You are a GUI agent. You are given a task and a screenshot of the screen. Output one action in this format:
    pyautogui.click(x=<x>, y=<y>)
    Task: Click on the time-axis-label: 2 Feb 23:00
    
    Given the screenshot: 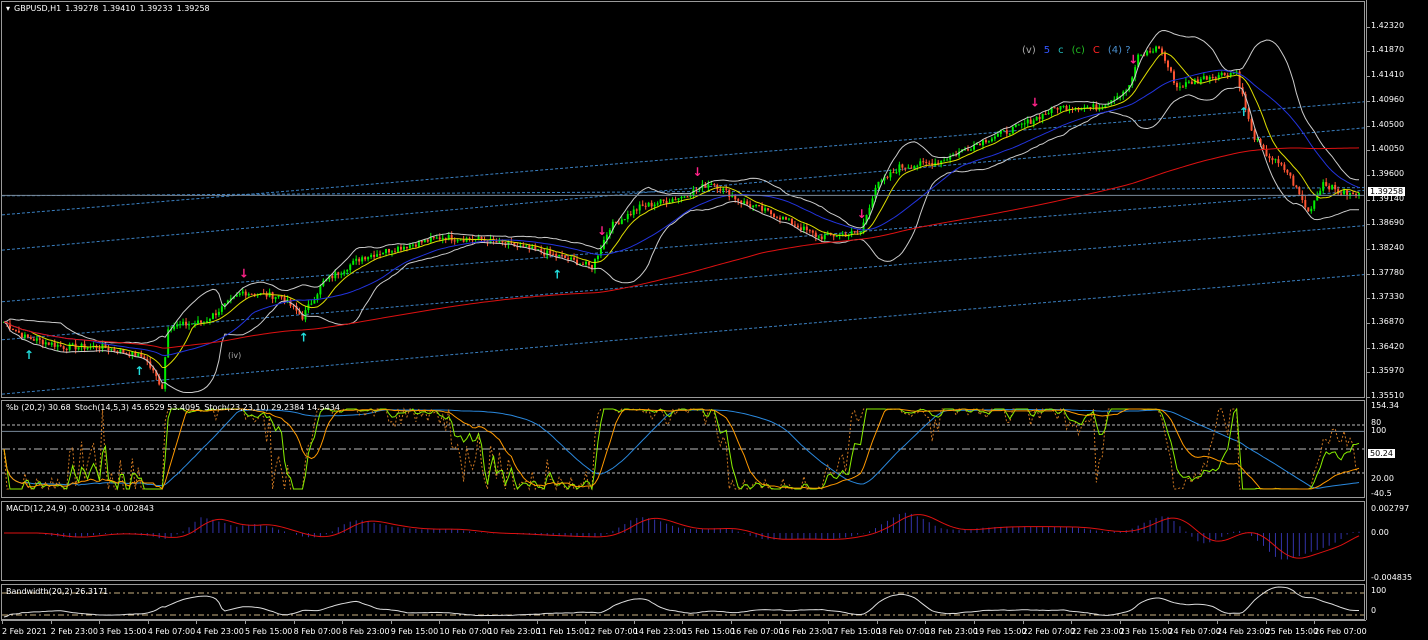 What is the action you would take?
    pyautogui.click(x=74, y=631)
    